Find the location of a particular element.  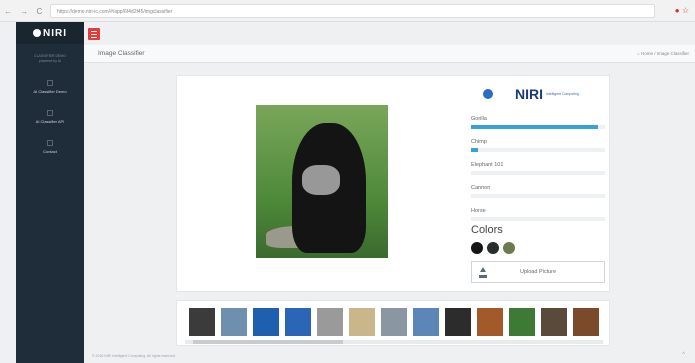

page-title: Image Classifier is located at coordinates (121, 53).